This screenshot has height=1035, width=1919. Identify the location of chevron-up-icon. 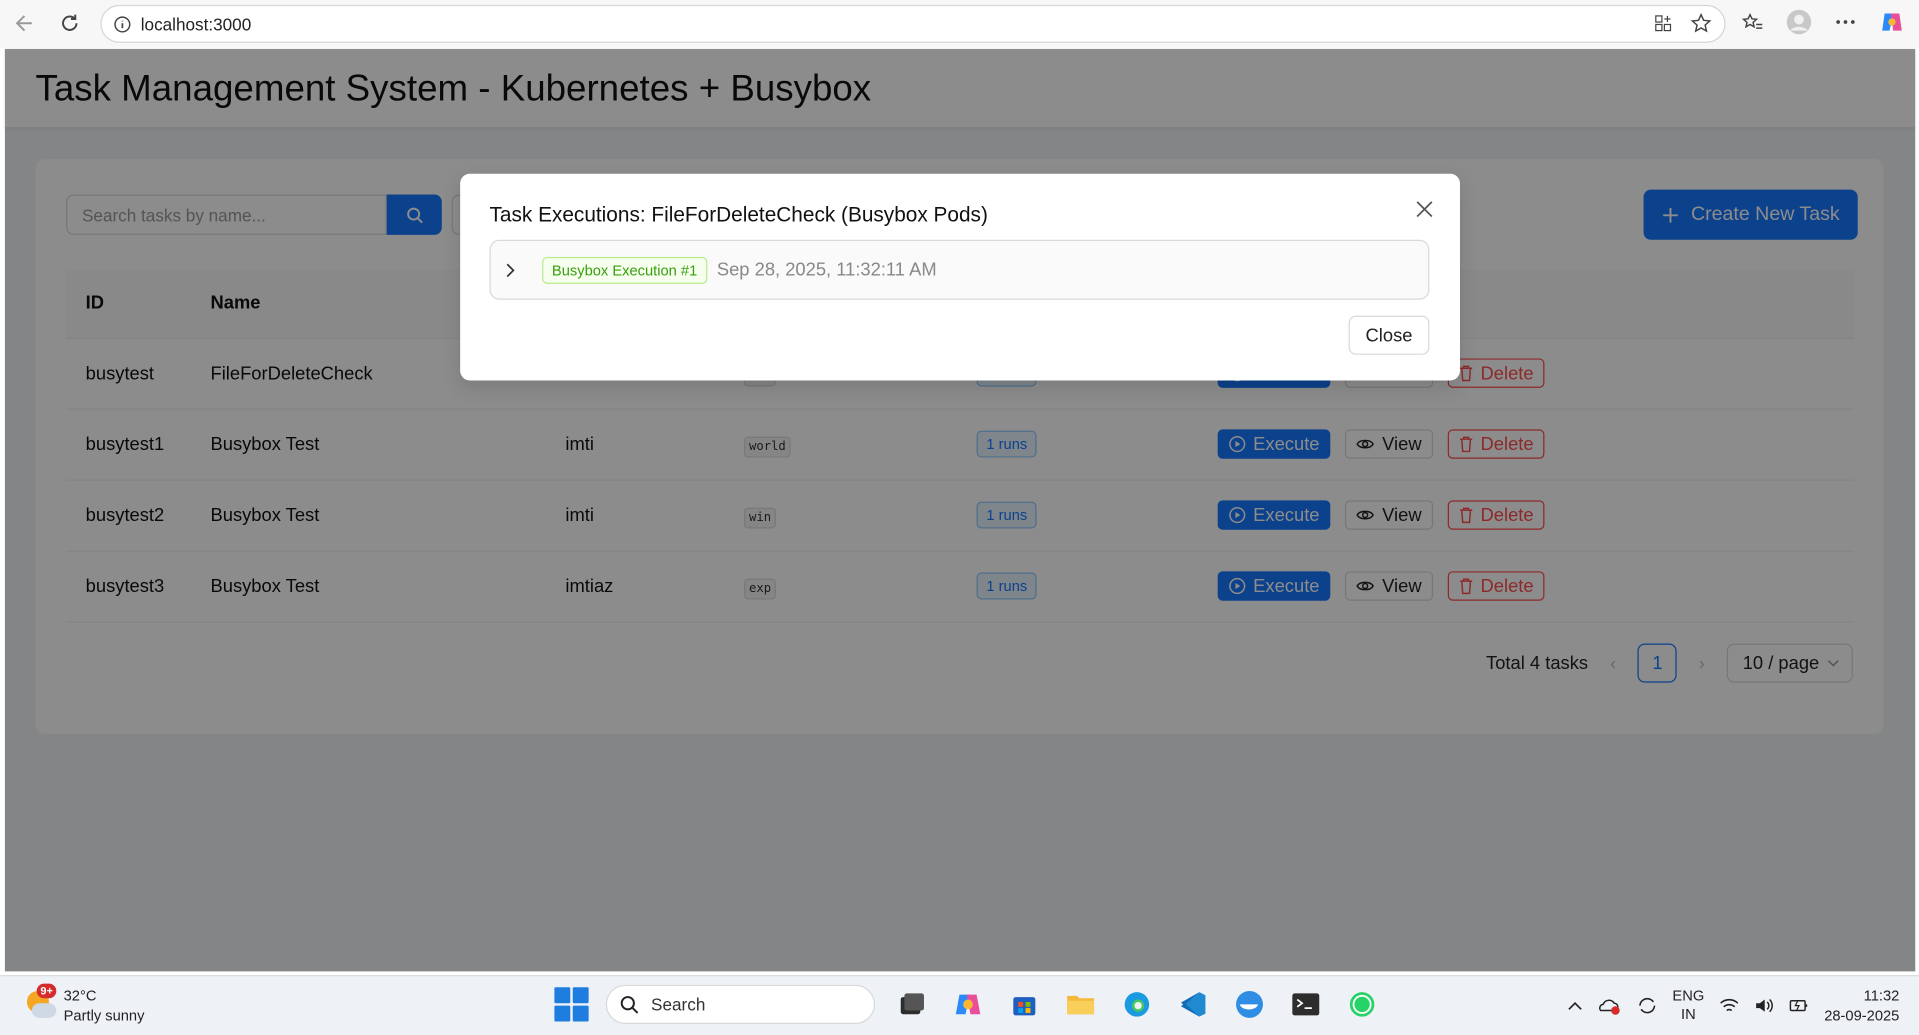
(1574, 1006).